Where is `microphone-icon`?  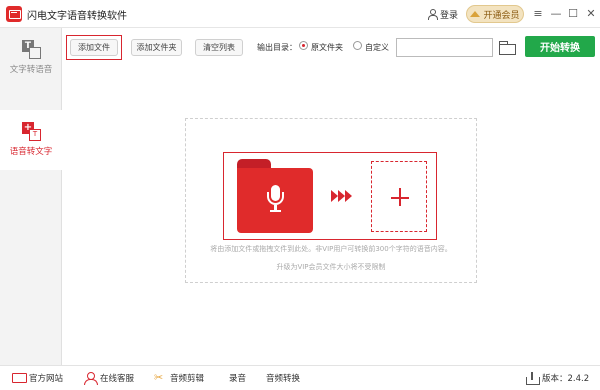
microphone-icon is located at coordinates (275, 199).